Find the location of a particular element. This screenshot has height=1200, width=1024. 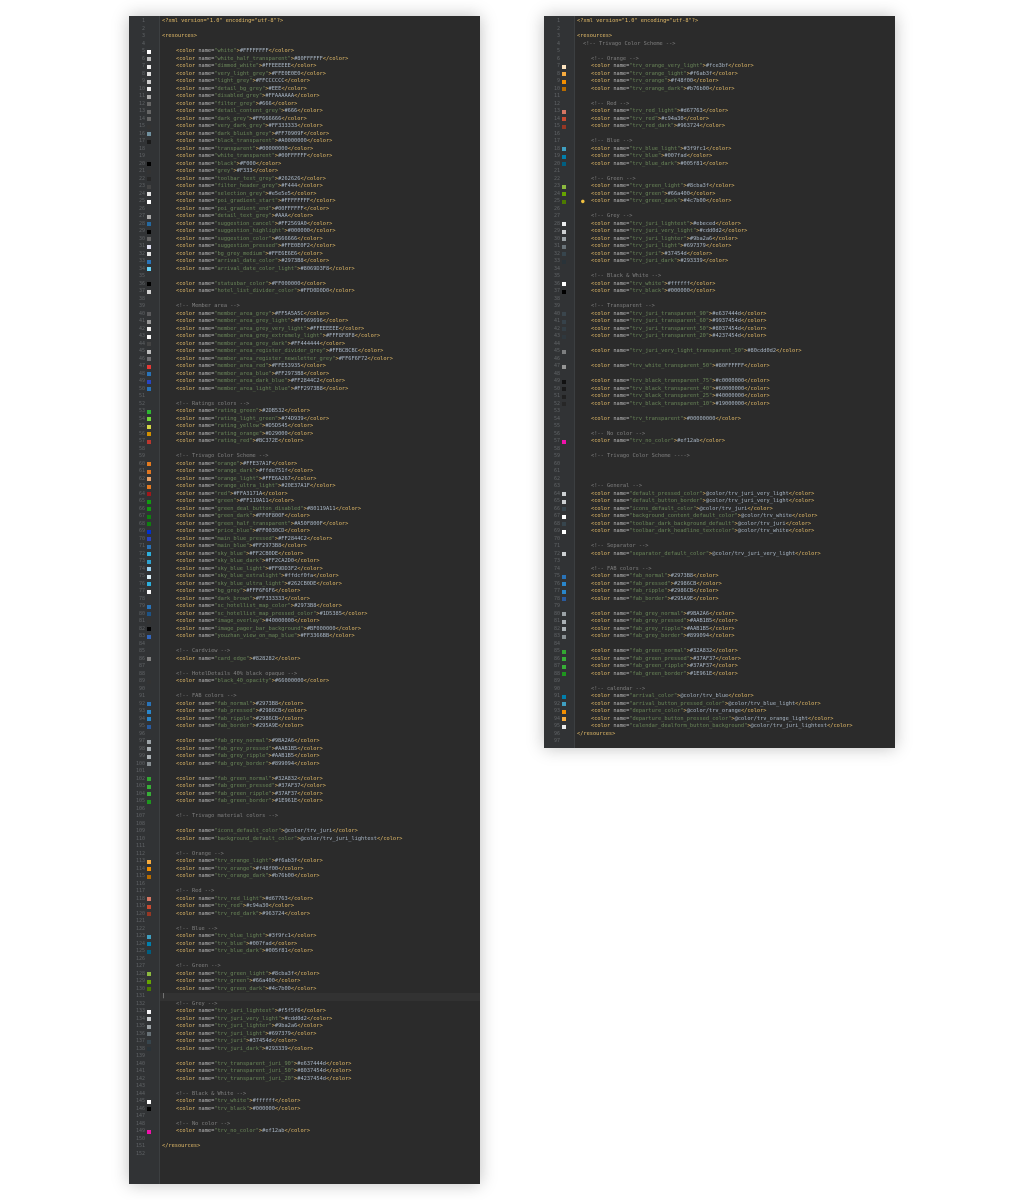

code-line: <!-- Transparent --> is located at coordinates (623, 307).